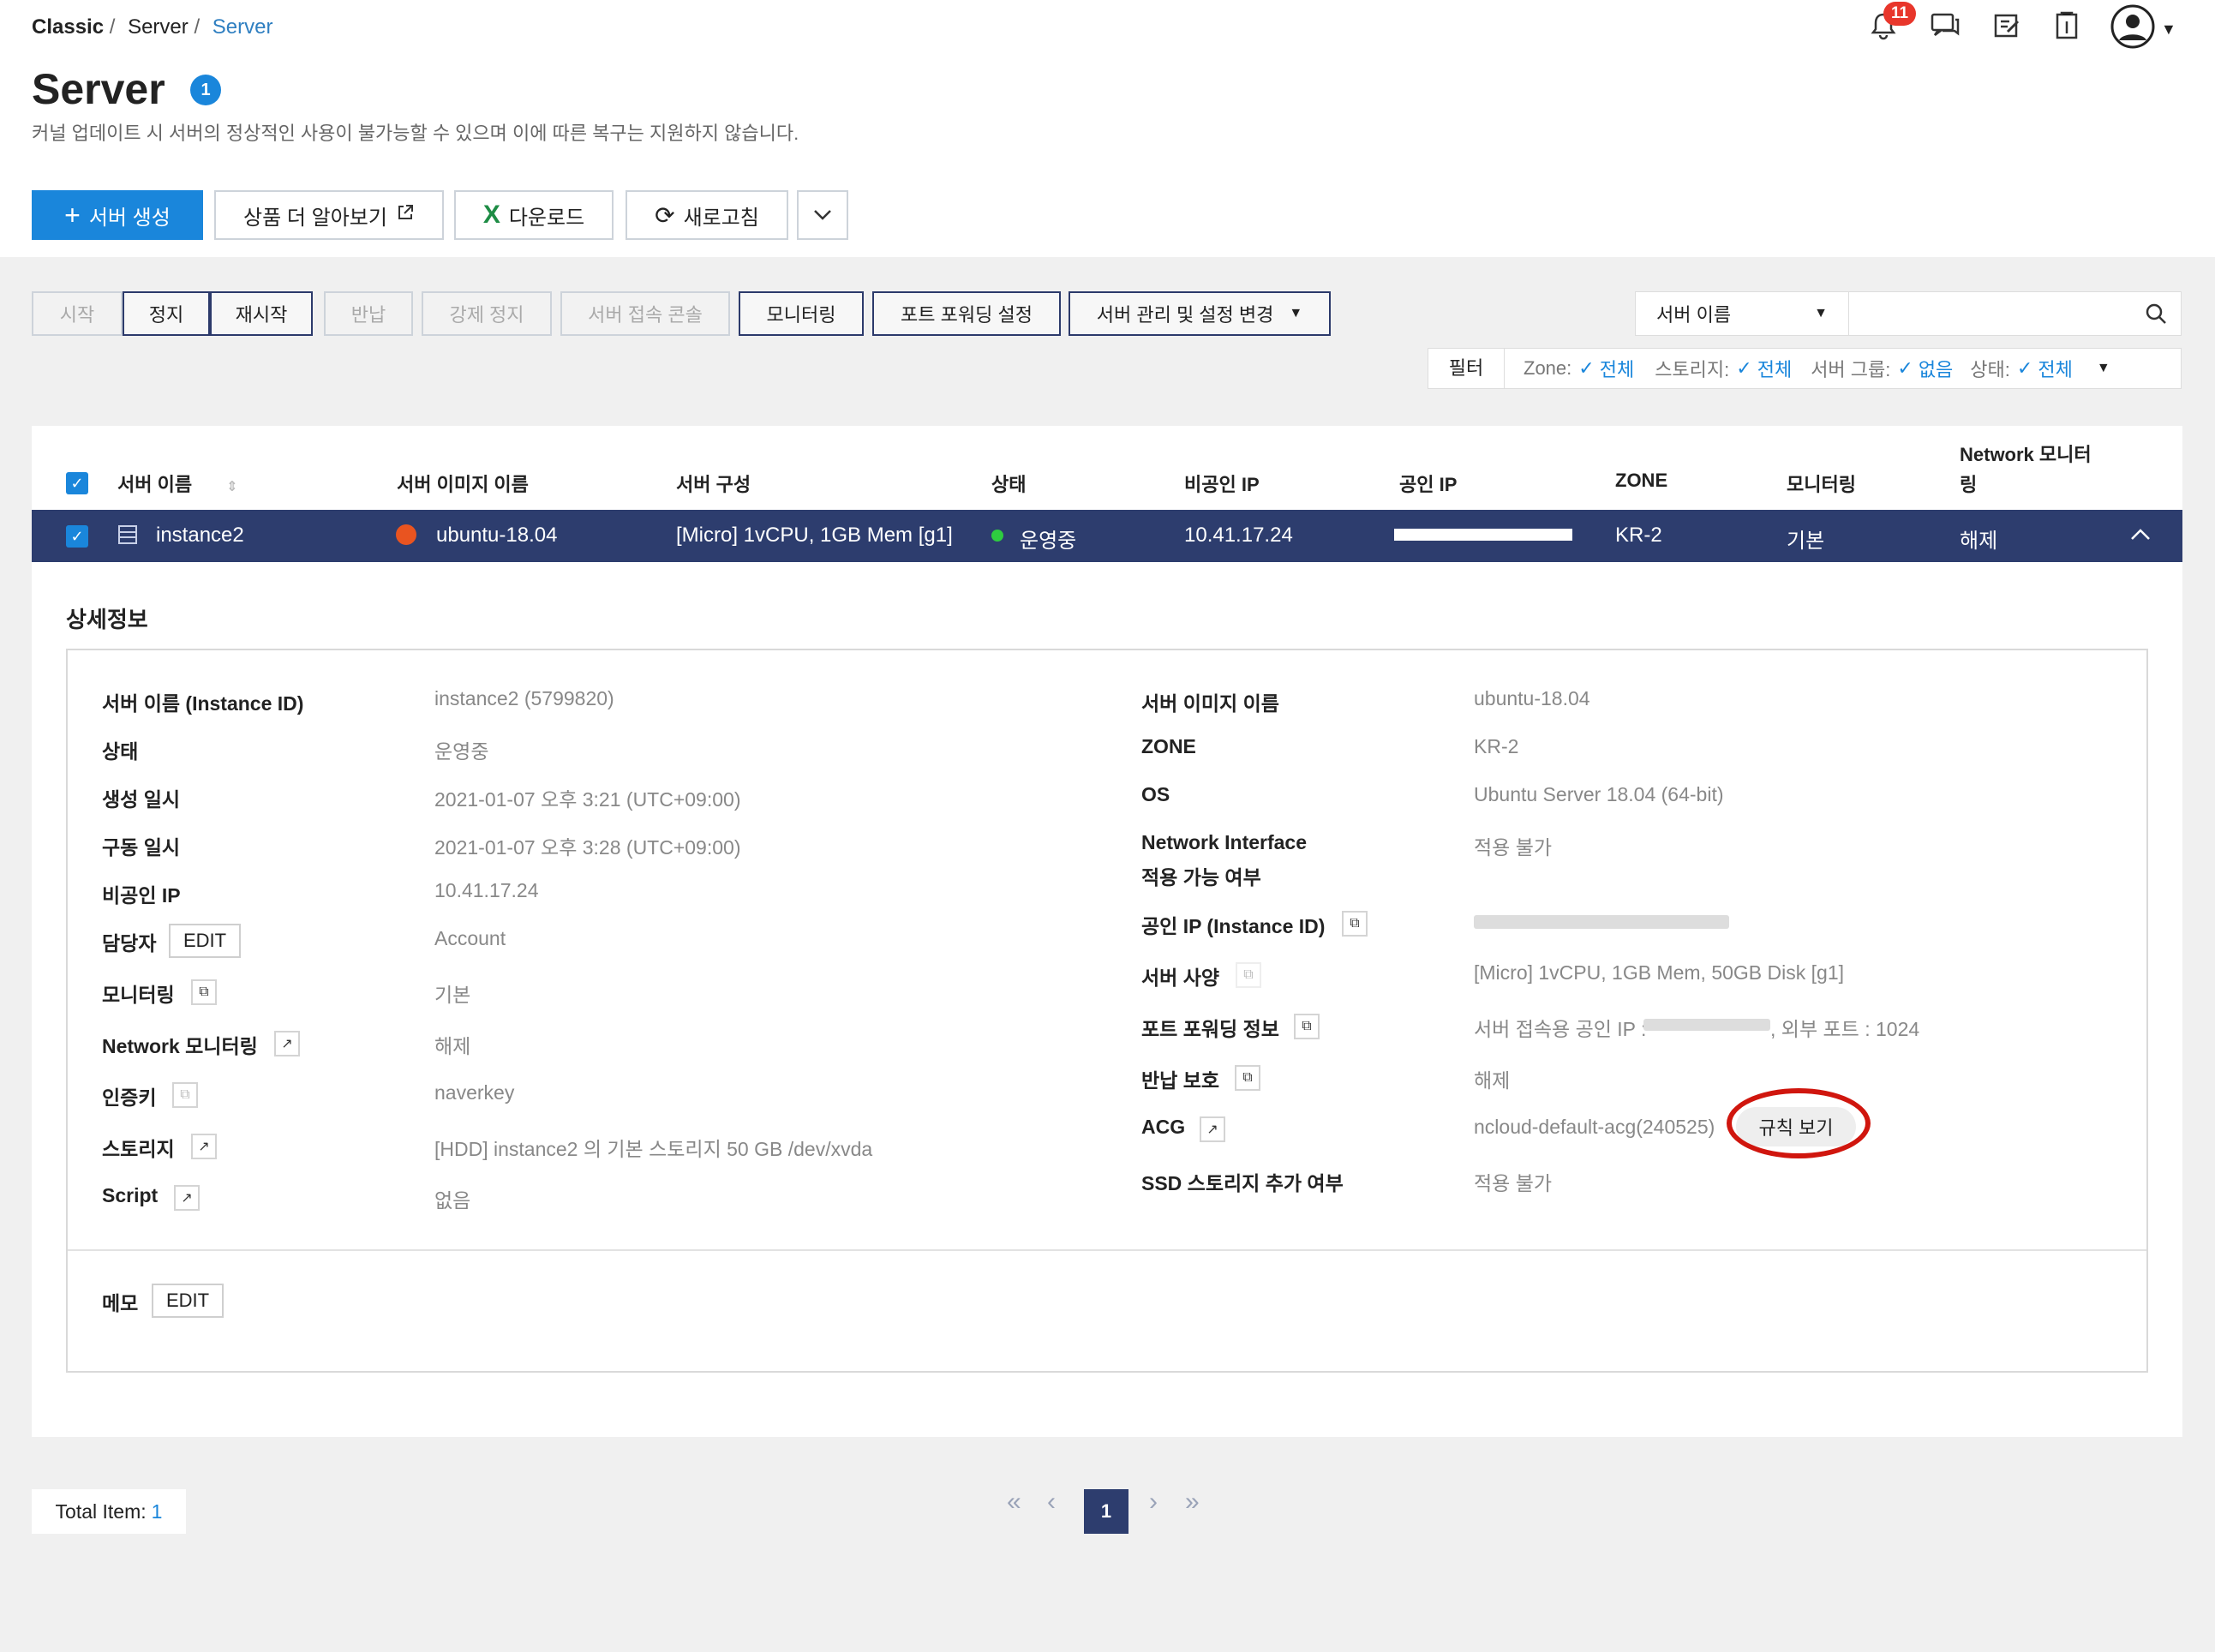 This screenshot has width=2215, height=1652. What do you see at coordinates (524, 698) in the screenshot?
I see `detail-name-value: instance2 (5799820)` at bounding box center [524, 698].